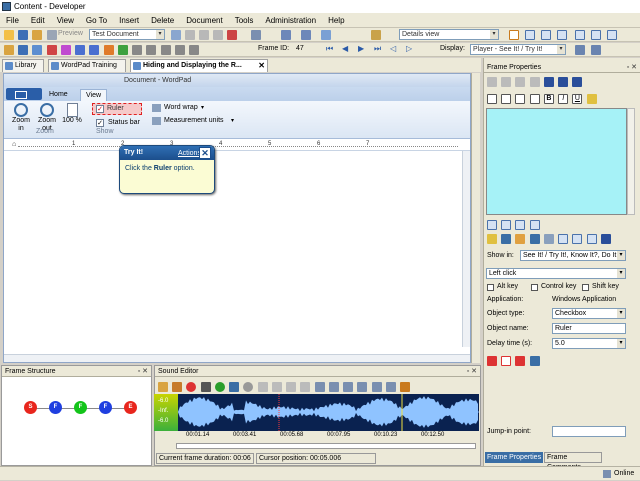 The image size is (640, 481). Describe the element at coordinates (58, 95) in the screenshot. I see `tab-home: Home` at that location.